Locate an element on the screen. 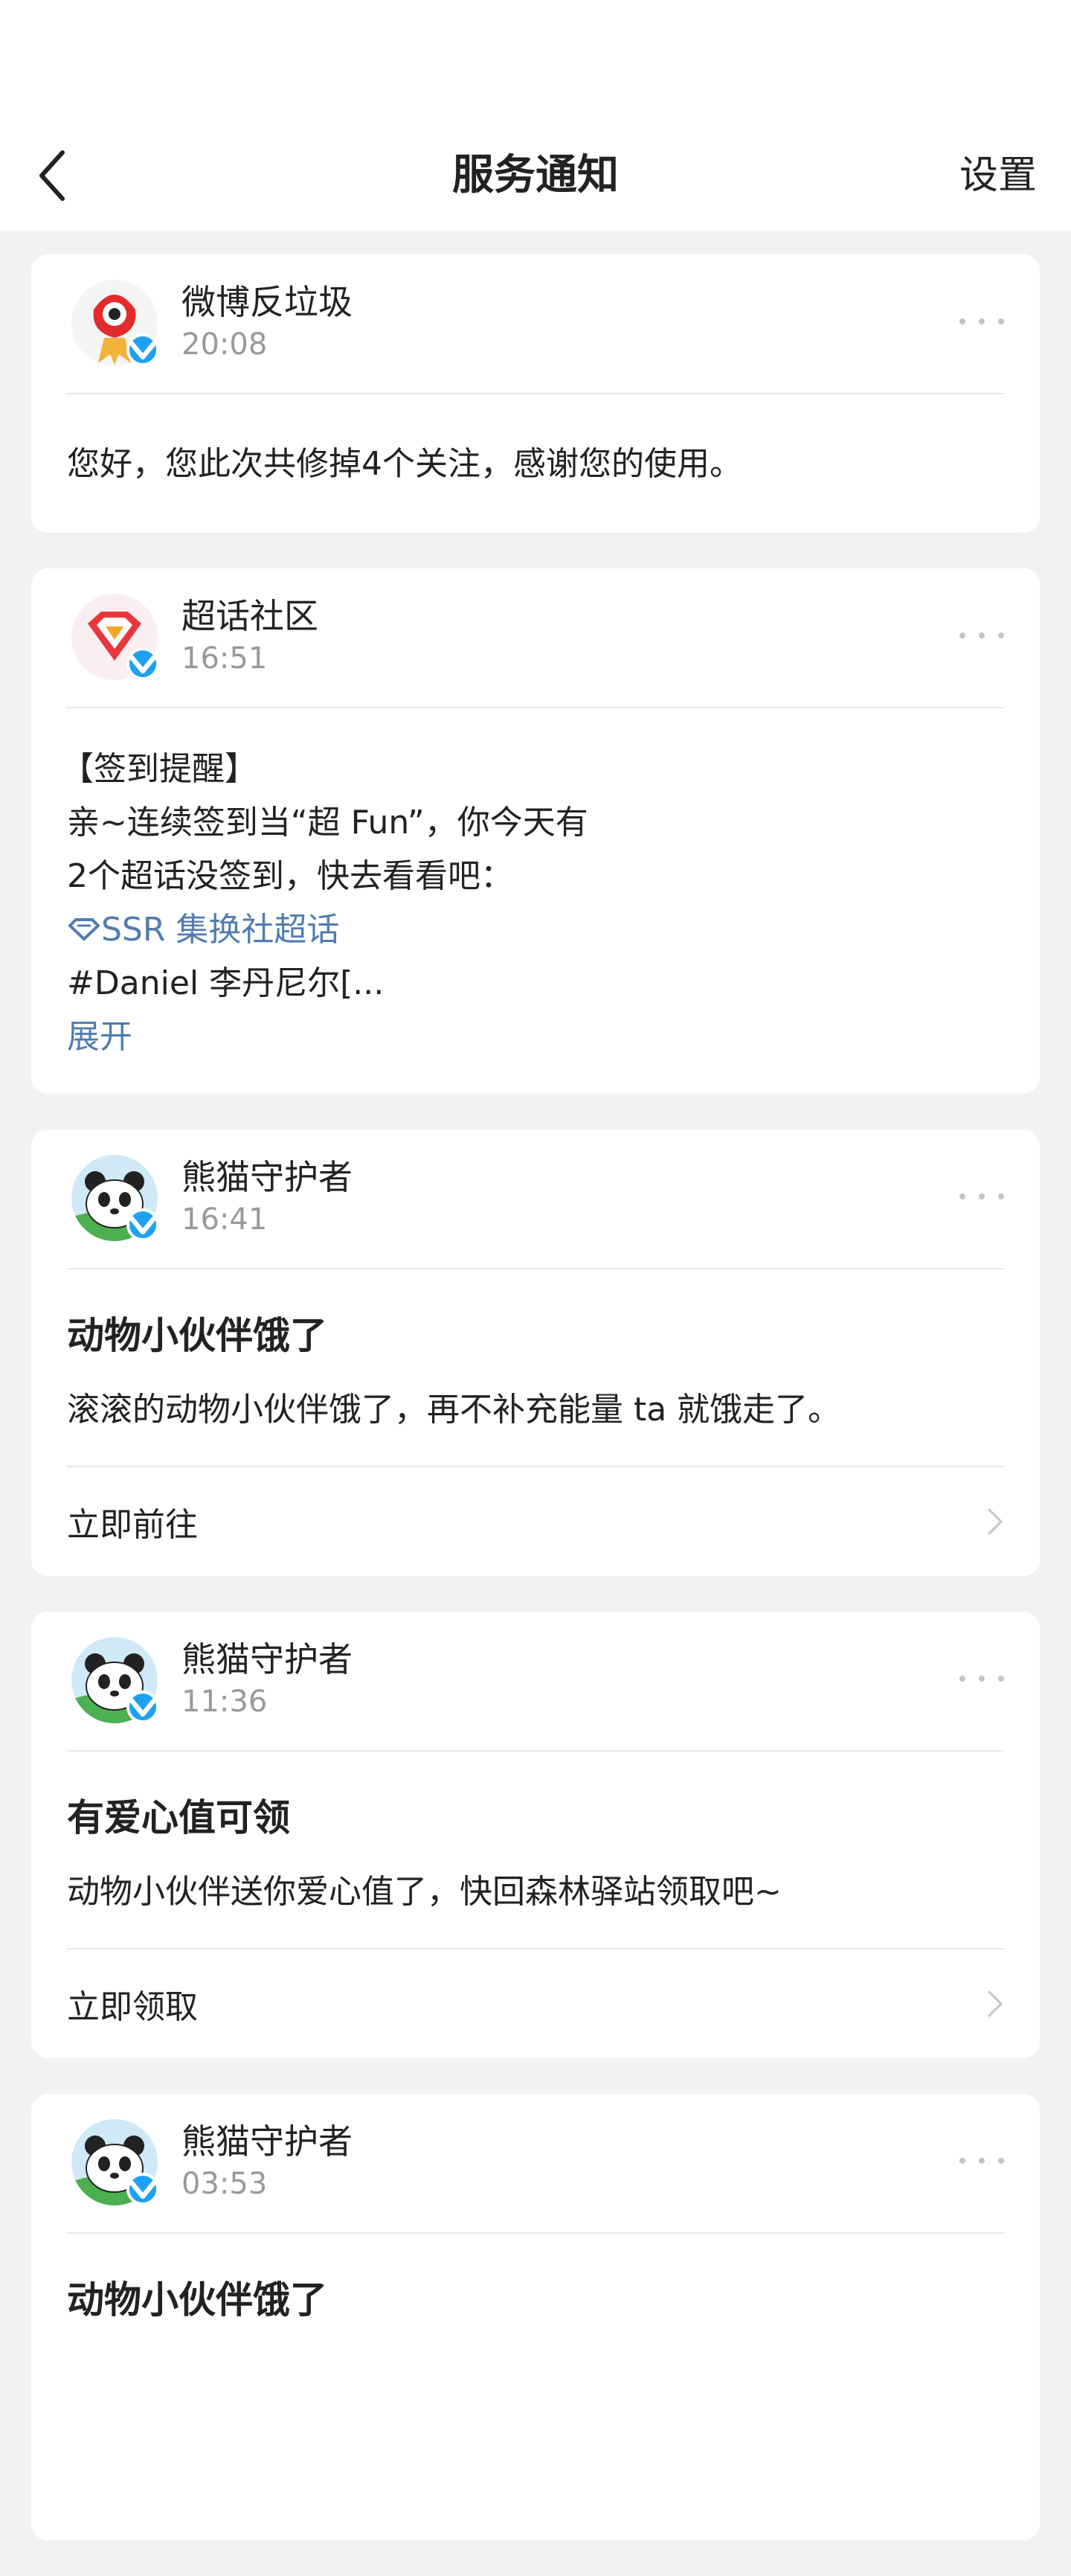  timestamp: 20:08 is located at coordinates (224, 344).